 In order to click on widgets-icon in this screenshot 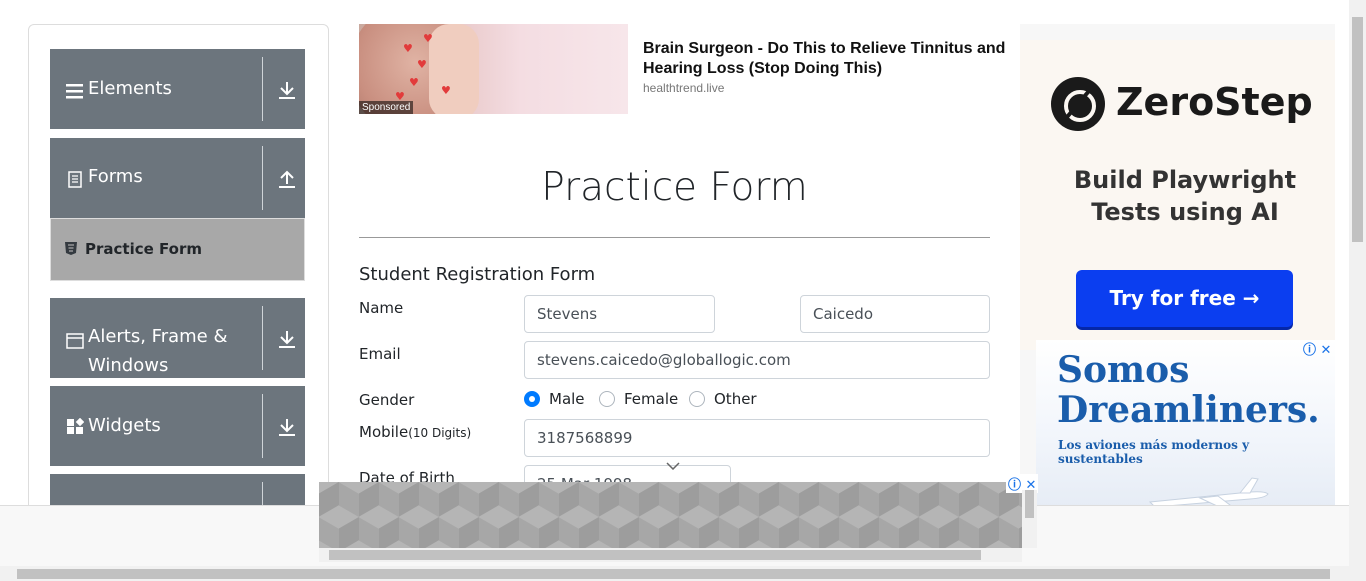, I will do `click(75, 426)`.